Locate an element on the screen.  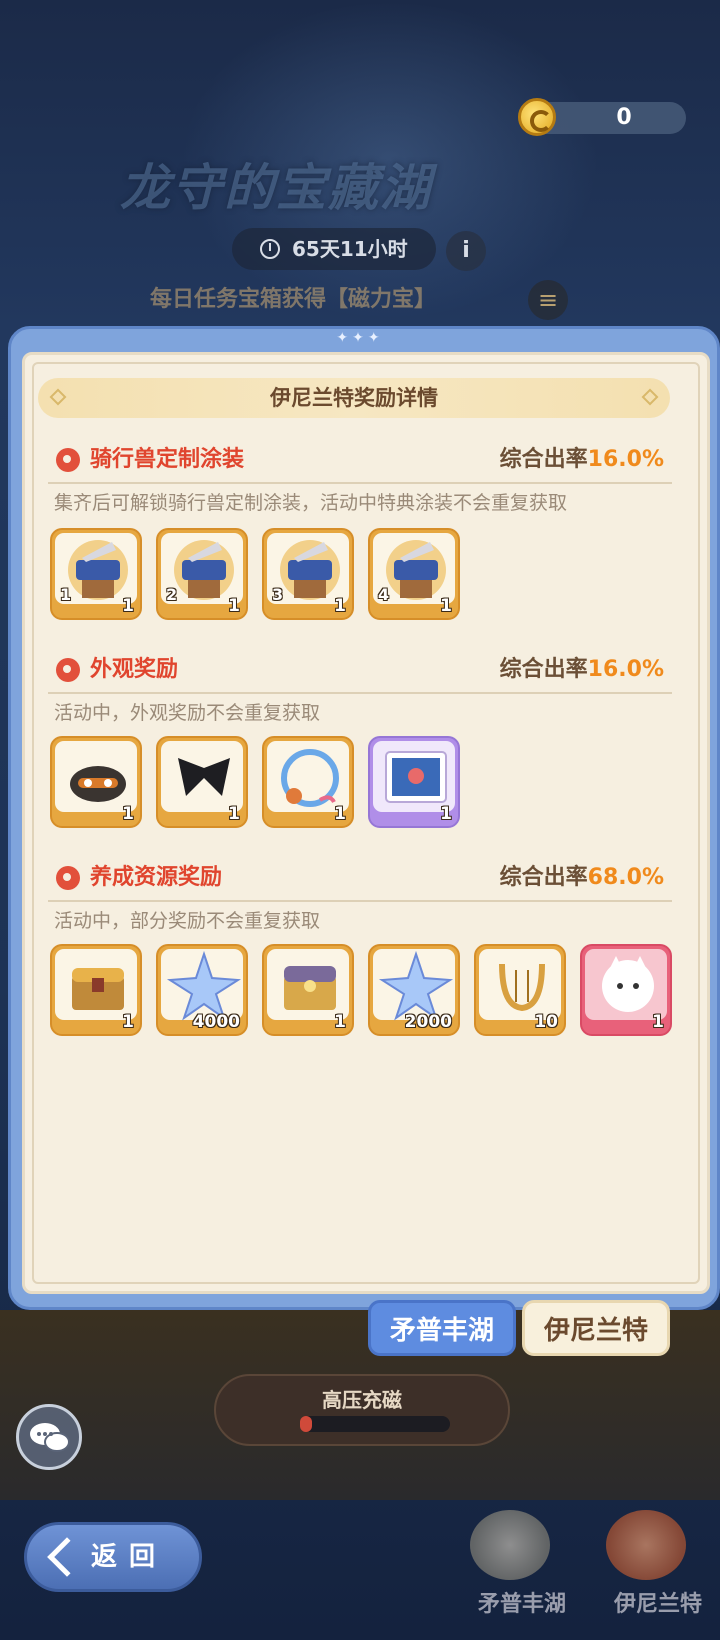
back-arrow-icon is located at coordinates (67, 1557).